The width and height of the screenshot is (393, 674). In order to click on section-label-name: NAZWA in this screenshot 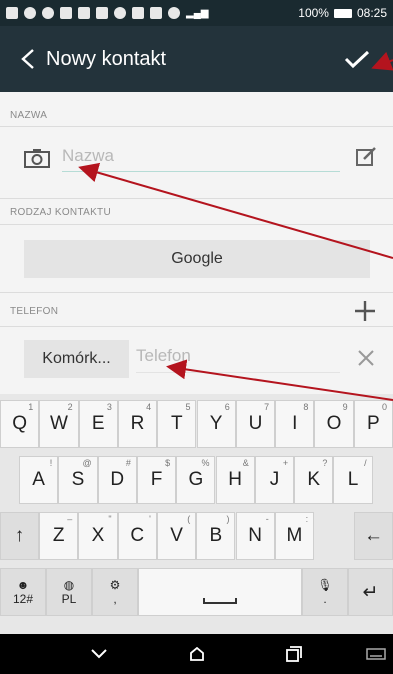, I will do `click(29, 115)`.